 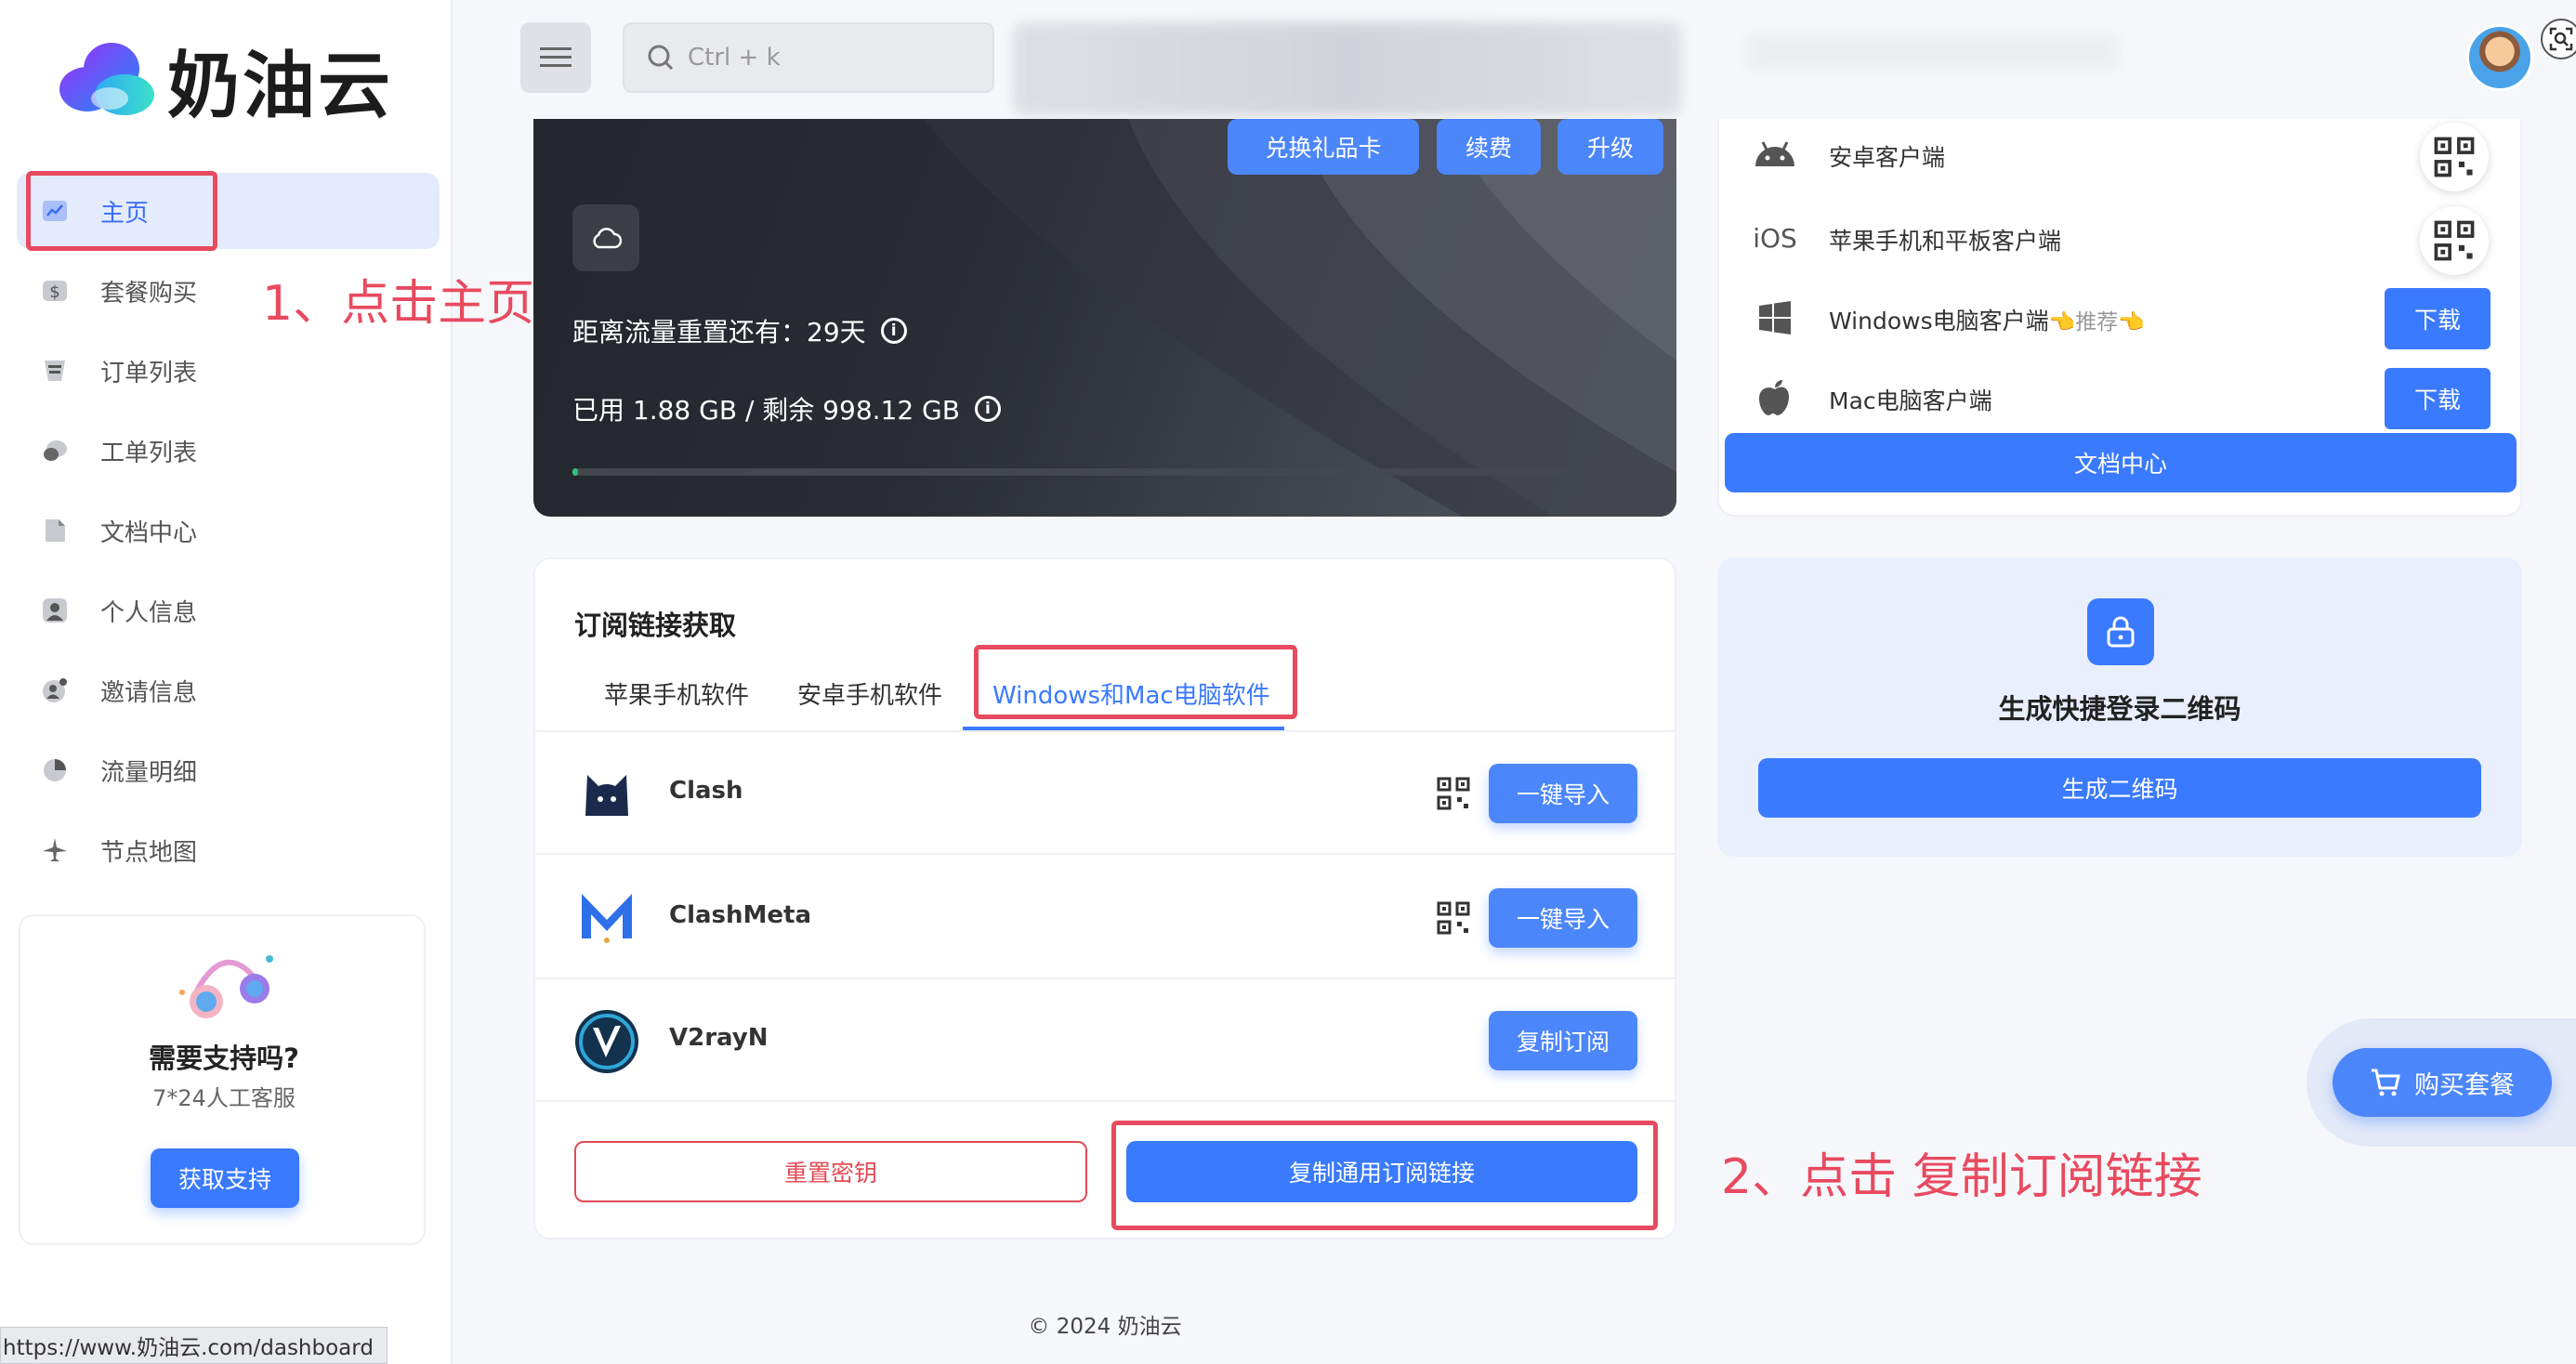 What do you see at coordinates (228, 850) in the screenshot?
I see `sidebar-item-node-map: 节点地图` at bounding box center [228, 850].